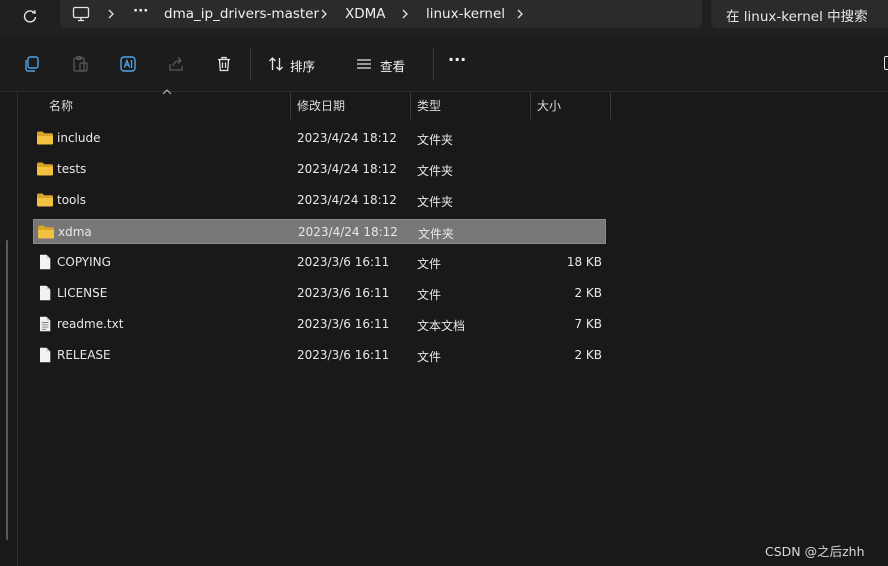 The width and height of the screenshot is (888, 566). I want to click on list-item: LICENSE 2023/3/6 16:11 文件 2 KB, so click(319, 293).